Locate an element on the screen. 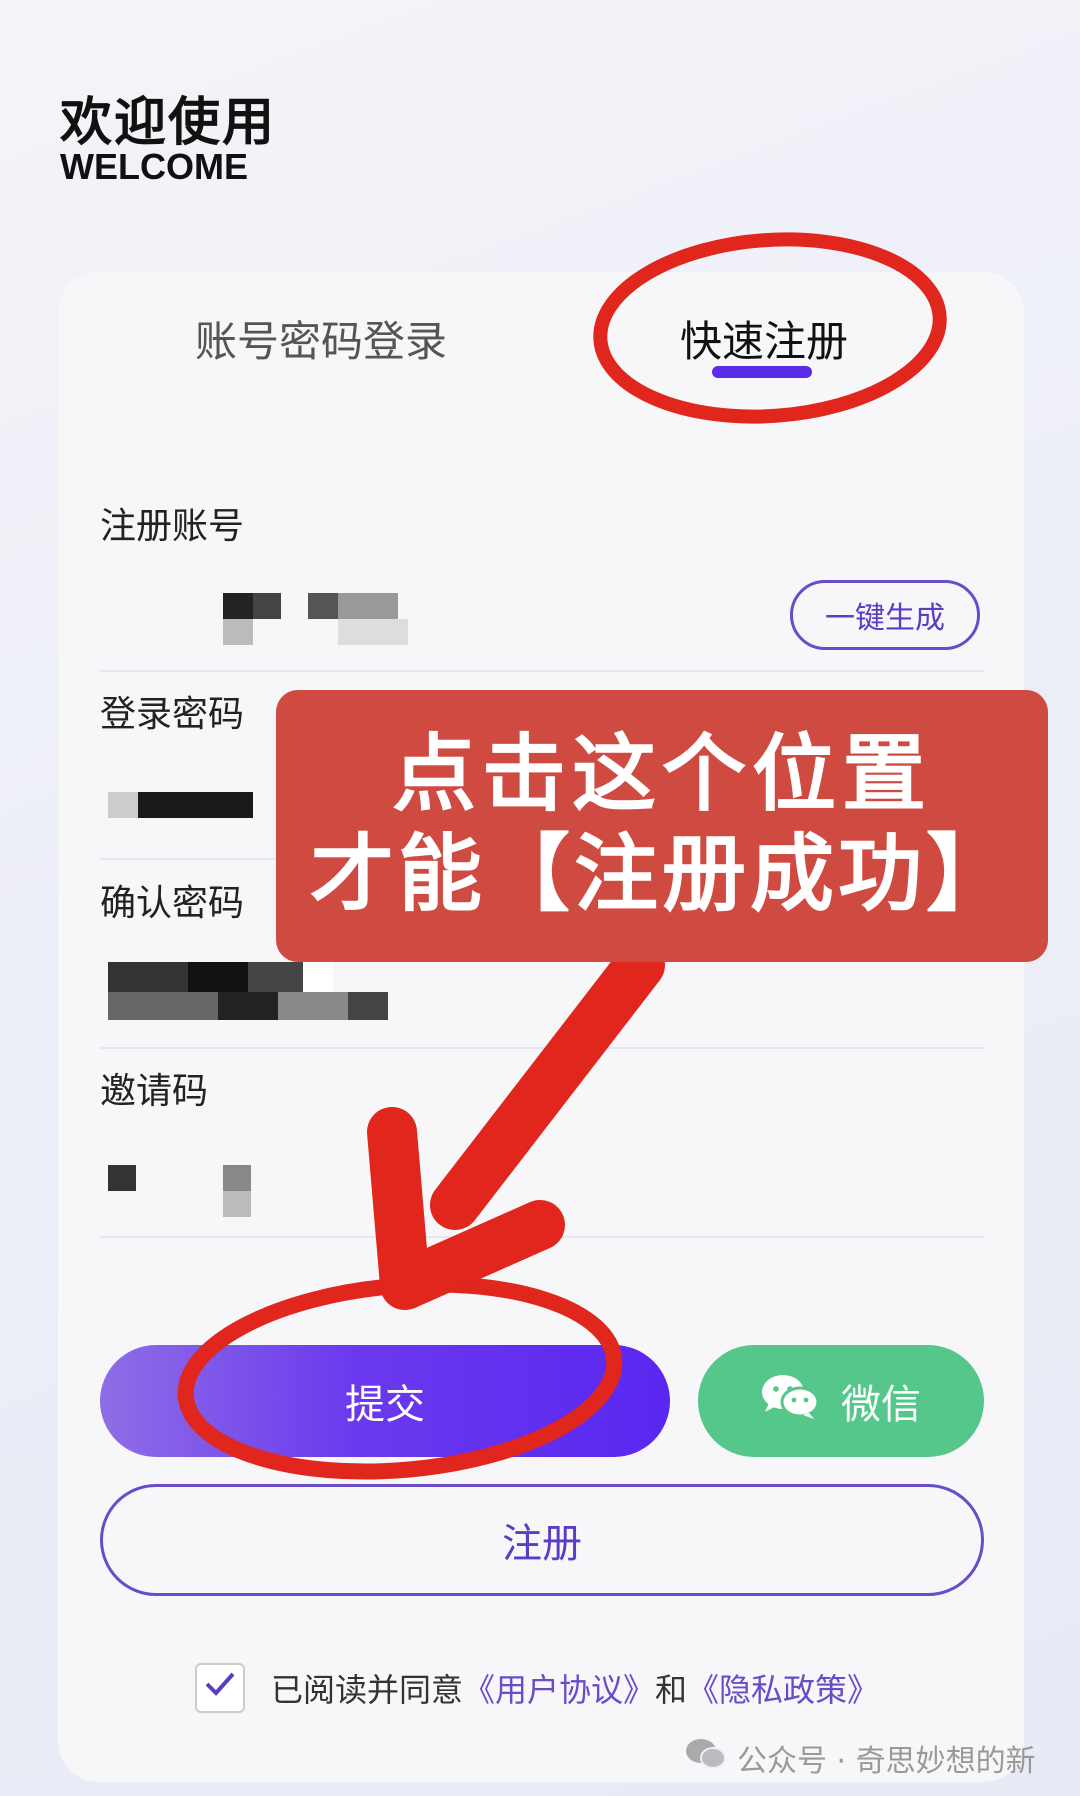 This screenshot has height=1796, width=1080. arrow-icon is located at coordinates (516, 1125).